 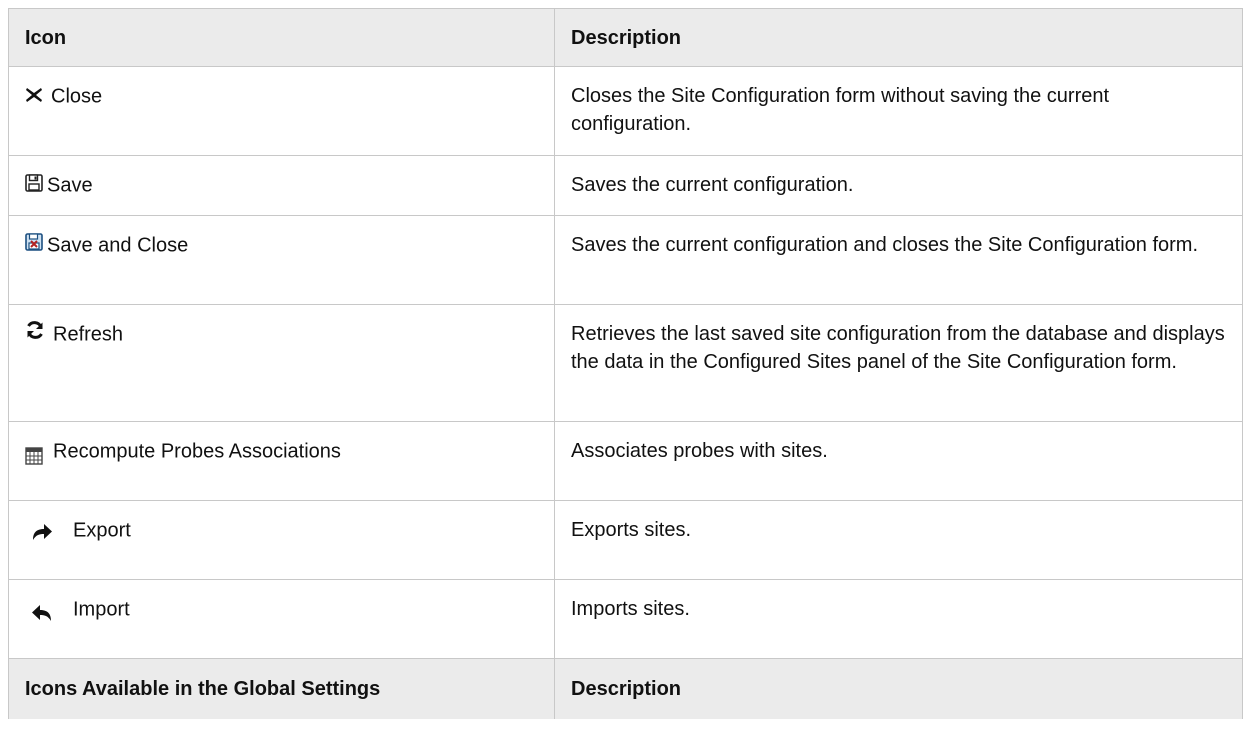 I want to click on icon-label: Export, so click(x=102, y=530).